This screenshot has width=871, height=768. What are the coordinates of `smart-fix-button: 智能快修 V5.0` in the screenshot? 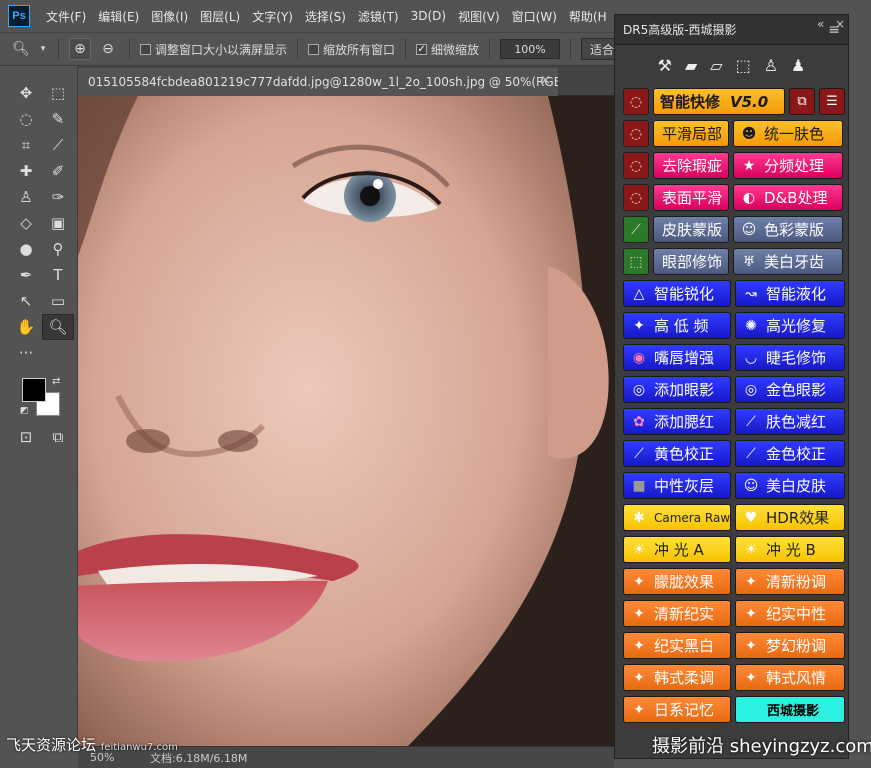 It's located at (719, 101).